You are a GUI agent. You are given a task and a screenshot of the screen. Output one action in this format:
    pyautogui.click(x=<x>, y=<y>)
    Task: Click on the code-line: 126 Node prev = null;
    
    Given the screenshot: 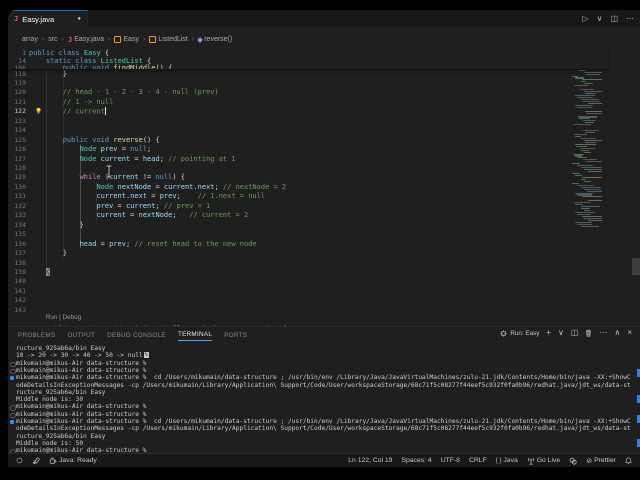 What is the action you would take?
    pyautogui.click(x=324, y=148)
    